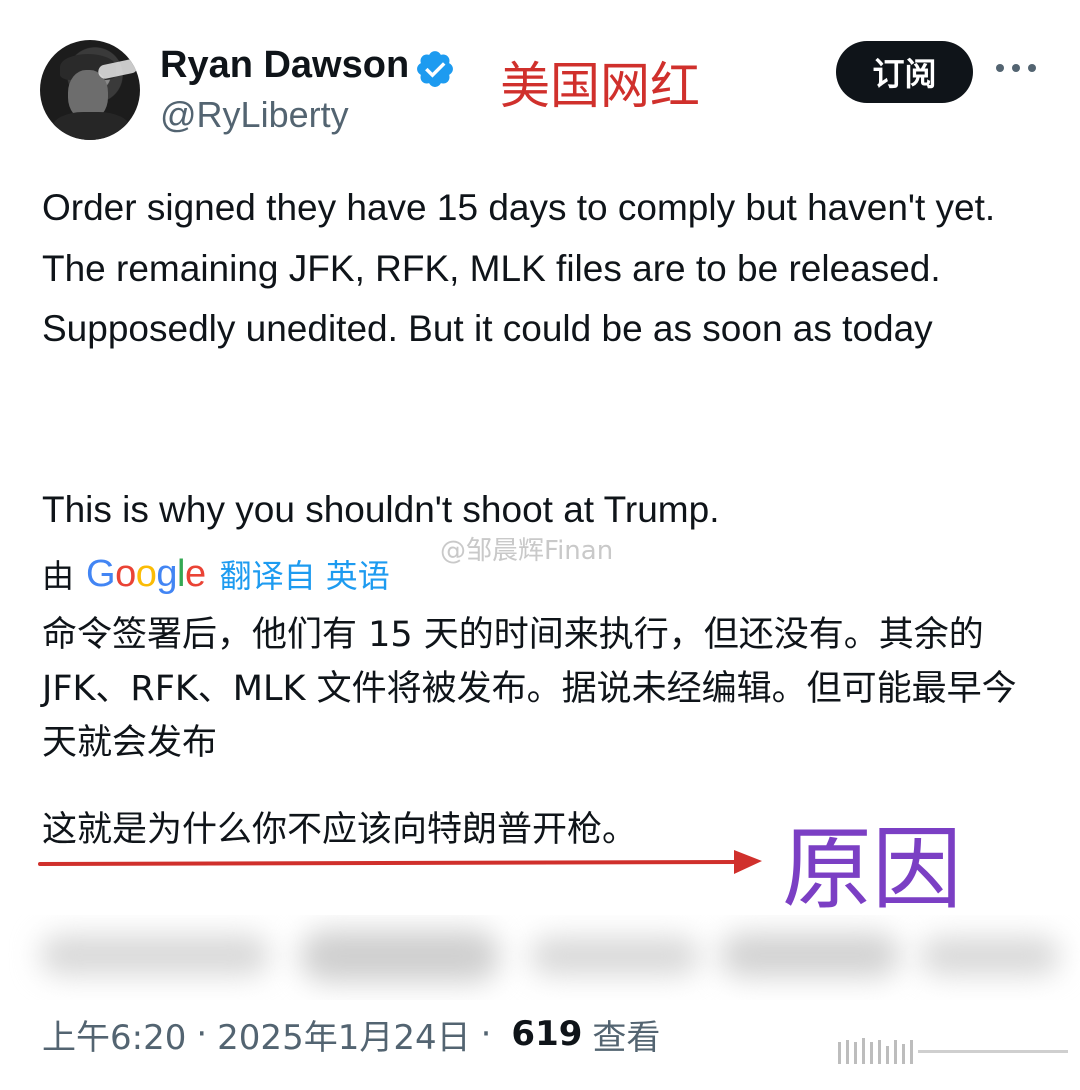 The height and width of the screenshot is (1090, 1080). Describe the element at coordinates (254, 115) in the screenshot. I see `user-handle: @RyLiberty` at that location.